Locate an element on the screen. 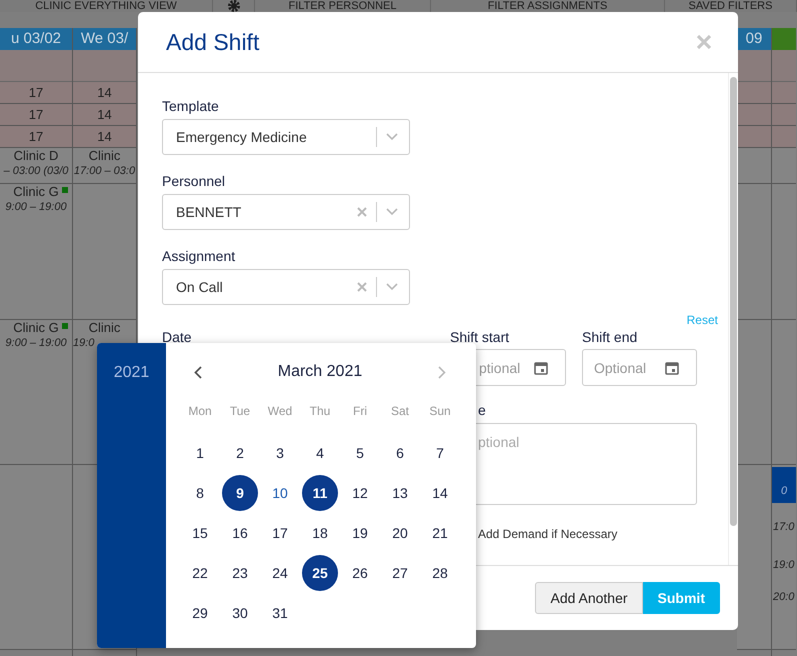 The width and height of the screenshot is (797, 656). shift-bar: 0 is located at coordinates (784, 485).